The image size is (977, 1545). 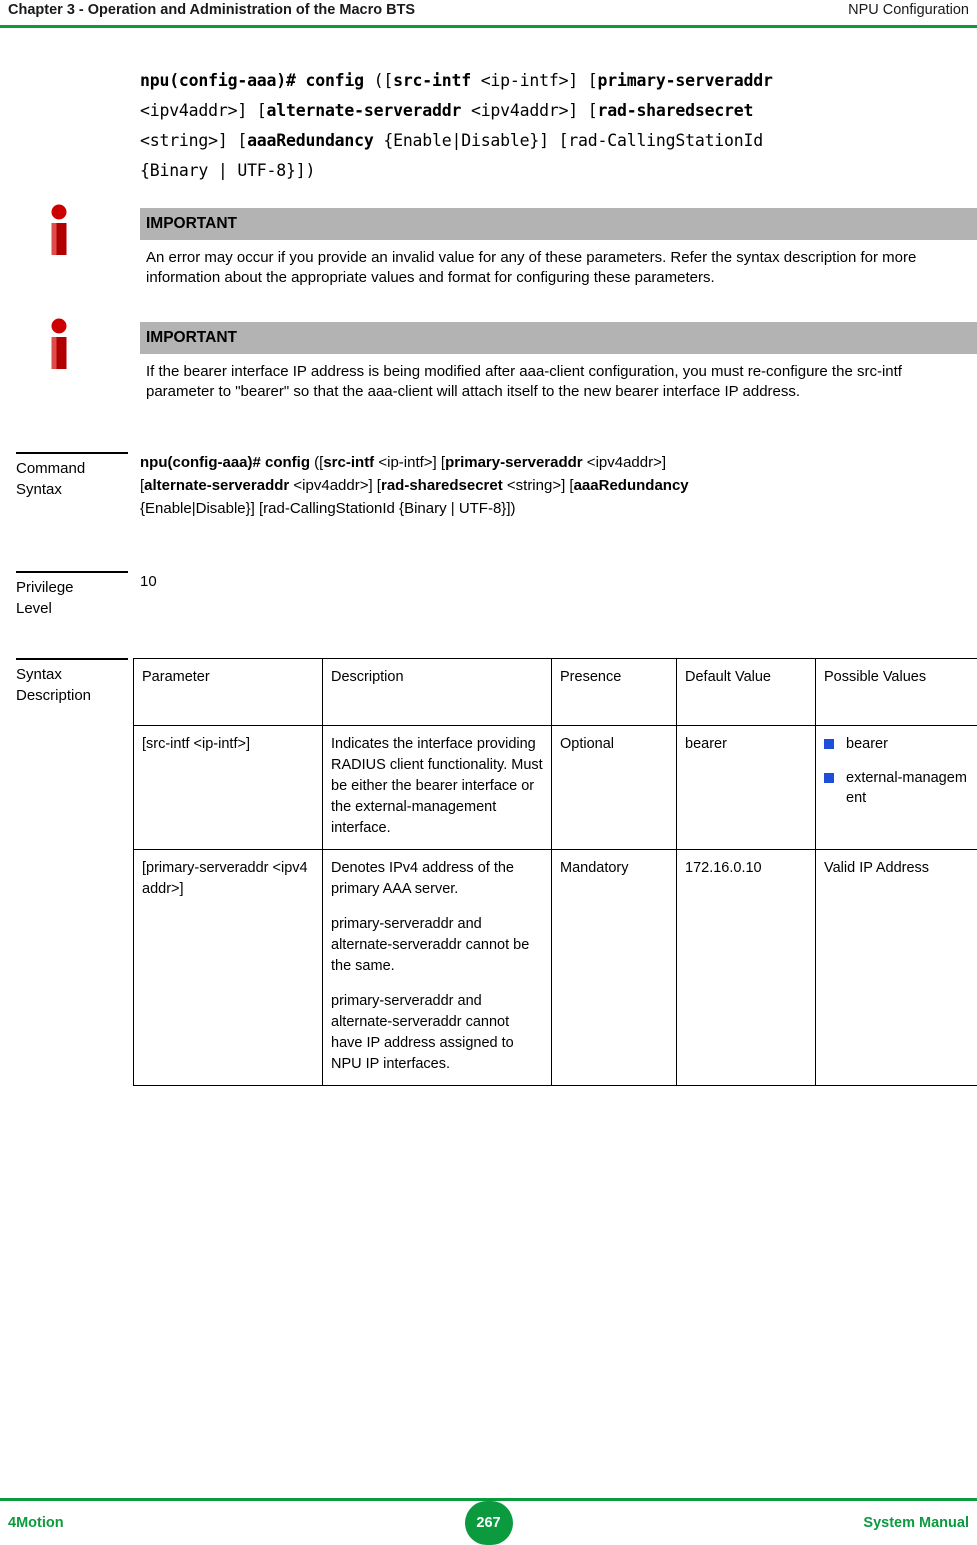 What do you see at coordinates (746, 787) in the screenshot?
I see `cell-default-value: bearer` at bounding box center [746, 787].